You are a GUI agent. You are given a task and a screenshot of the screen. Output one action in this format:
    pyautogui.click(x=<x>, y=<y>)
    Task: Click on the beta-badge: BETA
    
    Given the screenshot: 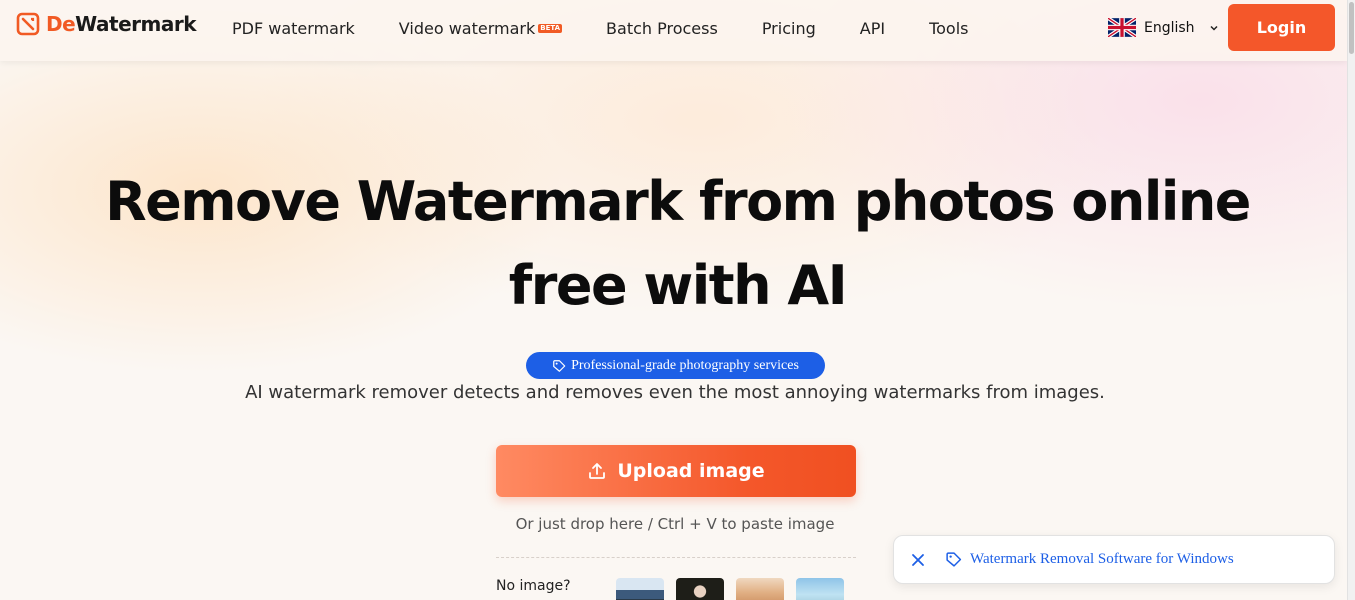 What is the action you would take?
    pyautogui.click(x=550, y=28)
    